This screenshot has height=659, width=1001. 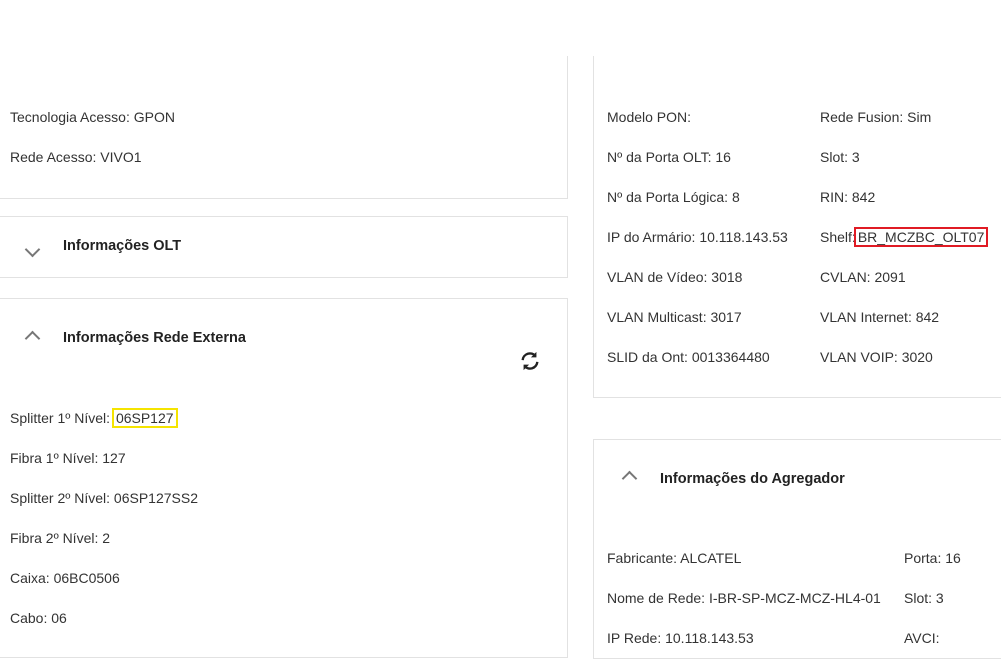 I want to click on pon-field: Modelo PON:, so click(x=649, y=117).